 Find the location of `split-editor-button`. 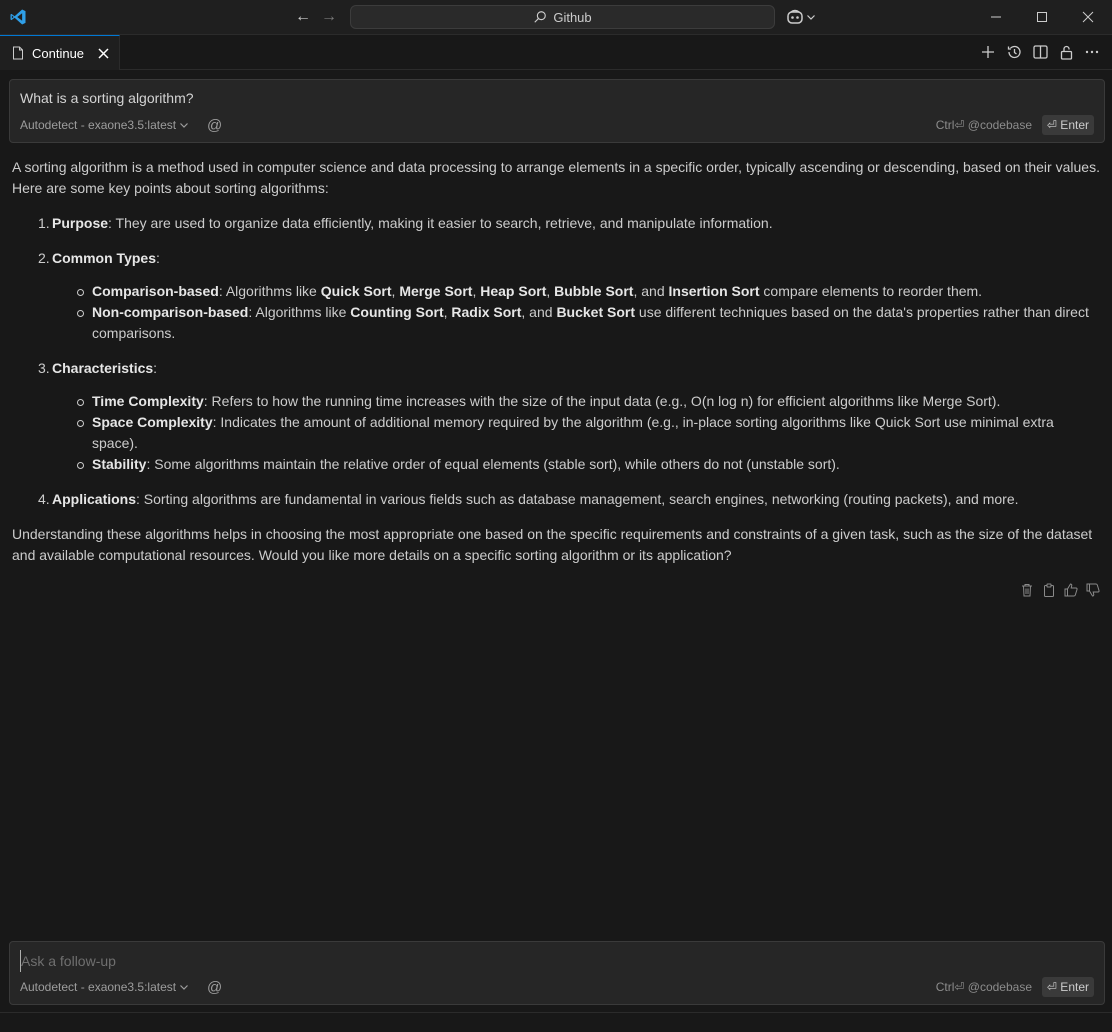

split-editor-button is located at coordinates (1040, 52).